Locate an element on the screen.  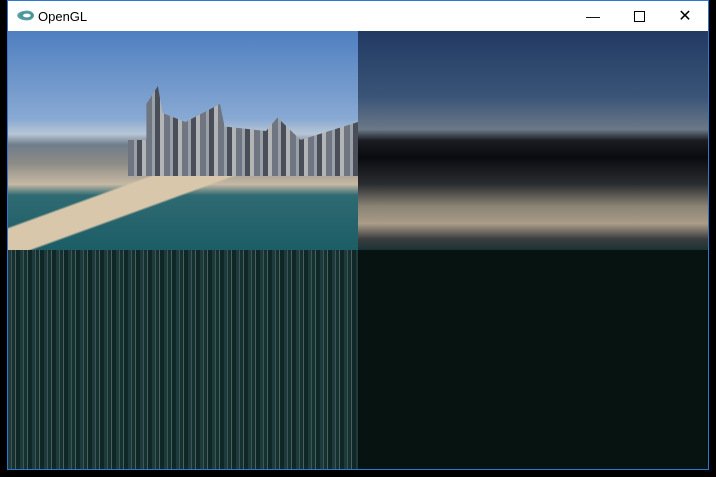
minimize-icon: — is located at coordinates (593, 16).